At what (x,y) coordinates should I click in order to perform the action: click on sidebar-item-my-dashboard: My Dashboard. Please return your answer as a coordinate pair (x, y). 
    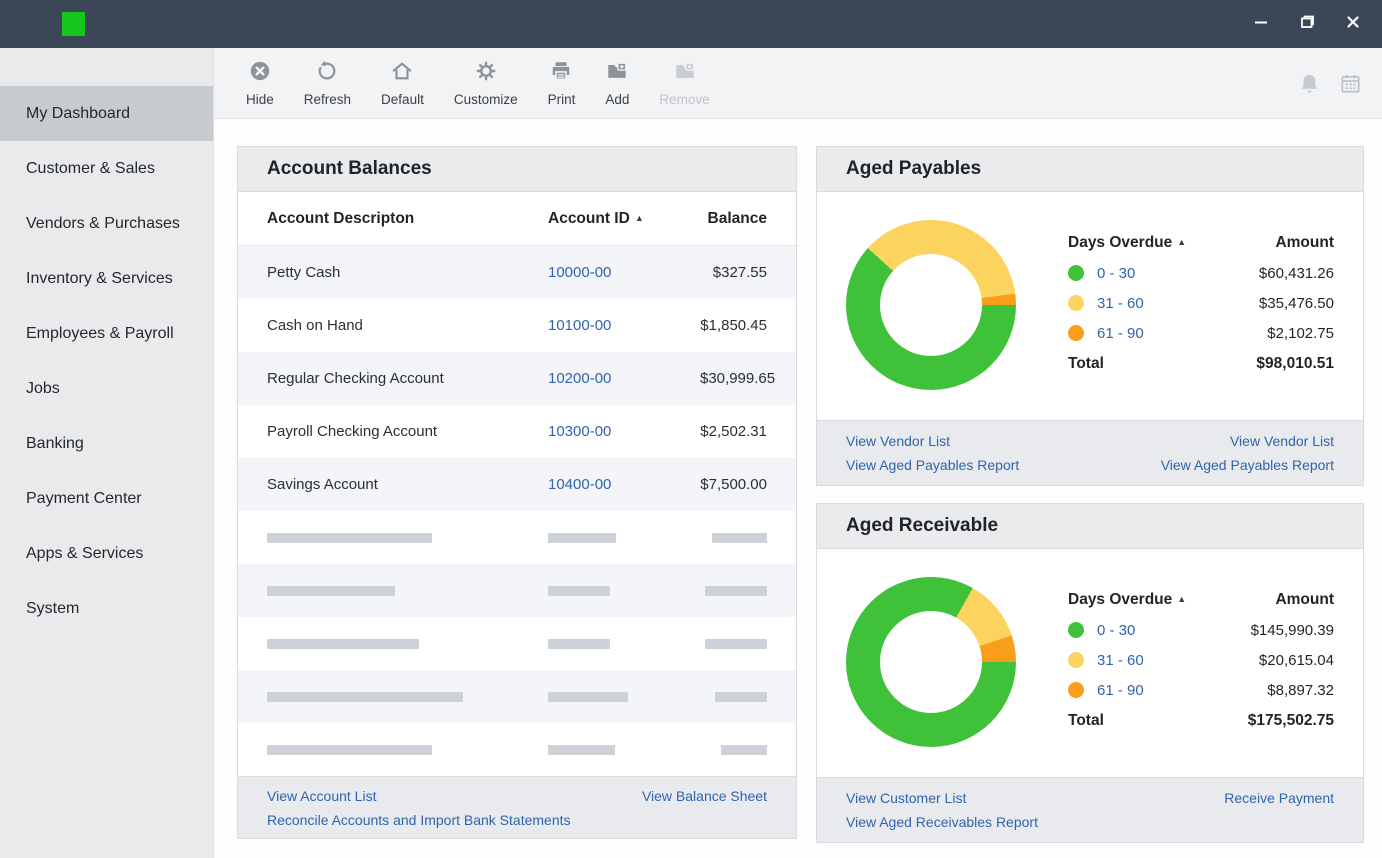
    Looking at the image, I should click on (106, 113).